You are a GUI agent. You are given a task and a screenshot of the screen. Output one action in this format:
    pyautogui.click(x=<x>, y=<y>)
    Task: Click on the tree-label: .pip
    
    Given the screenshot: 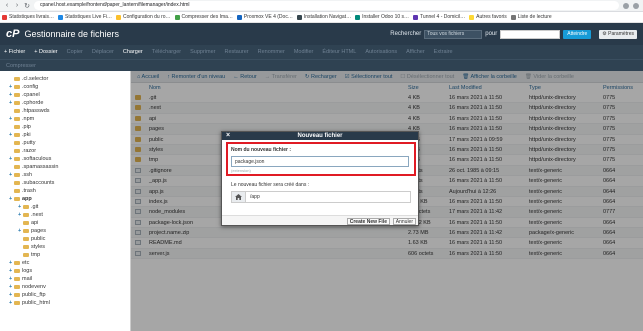 What is the action you would take?
    pyautogui.click(x=26, y=127)
    